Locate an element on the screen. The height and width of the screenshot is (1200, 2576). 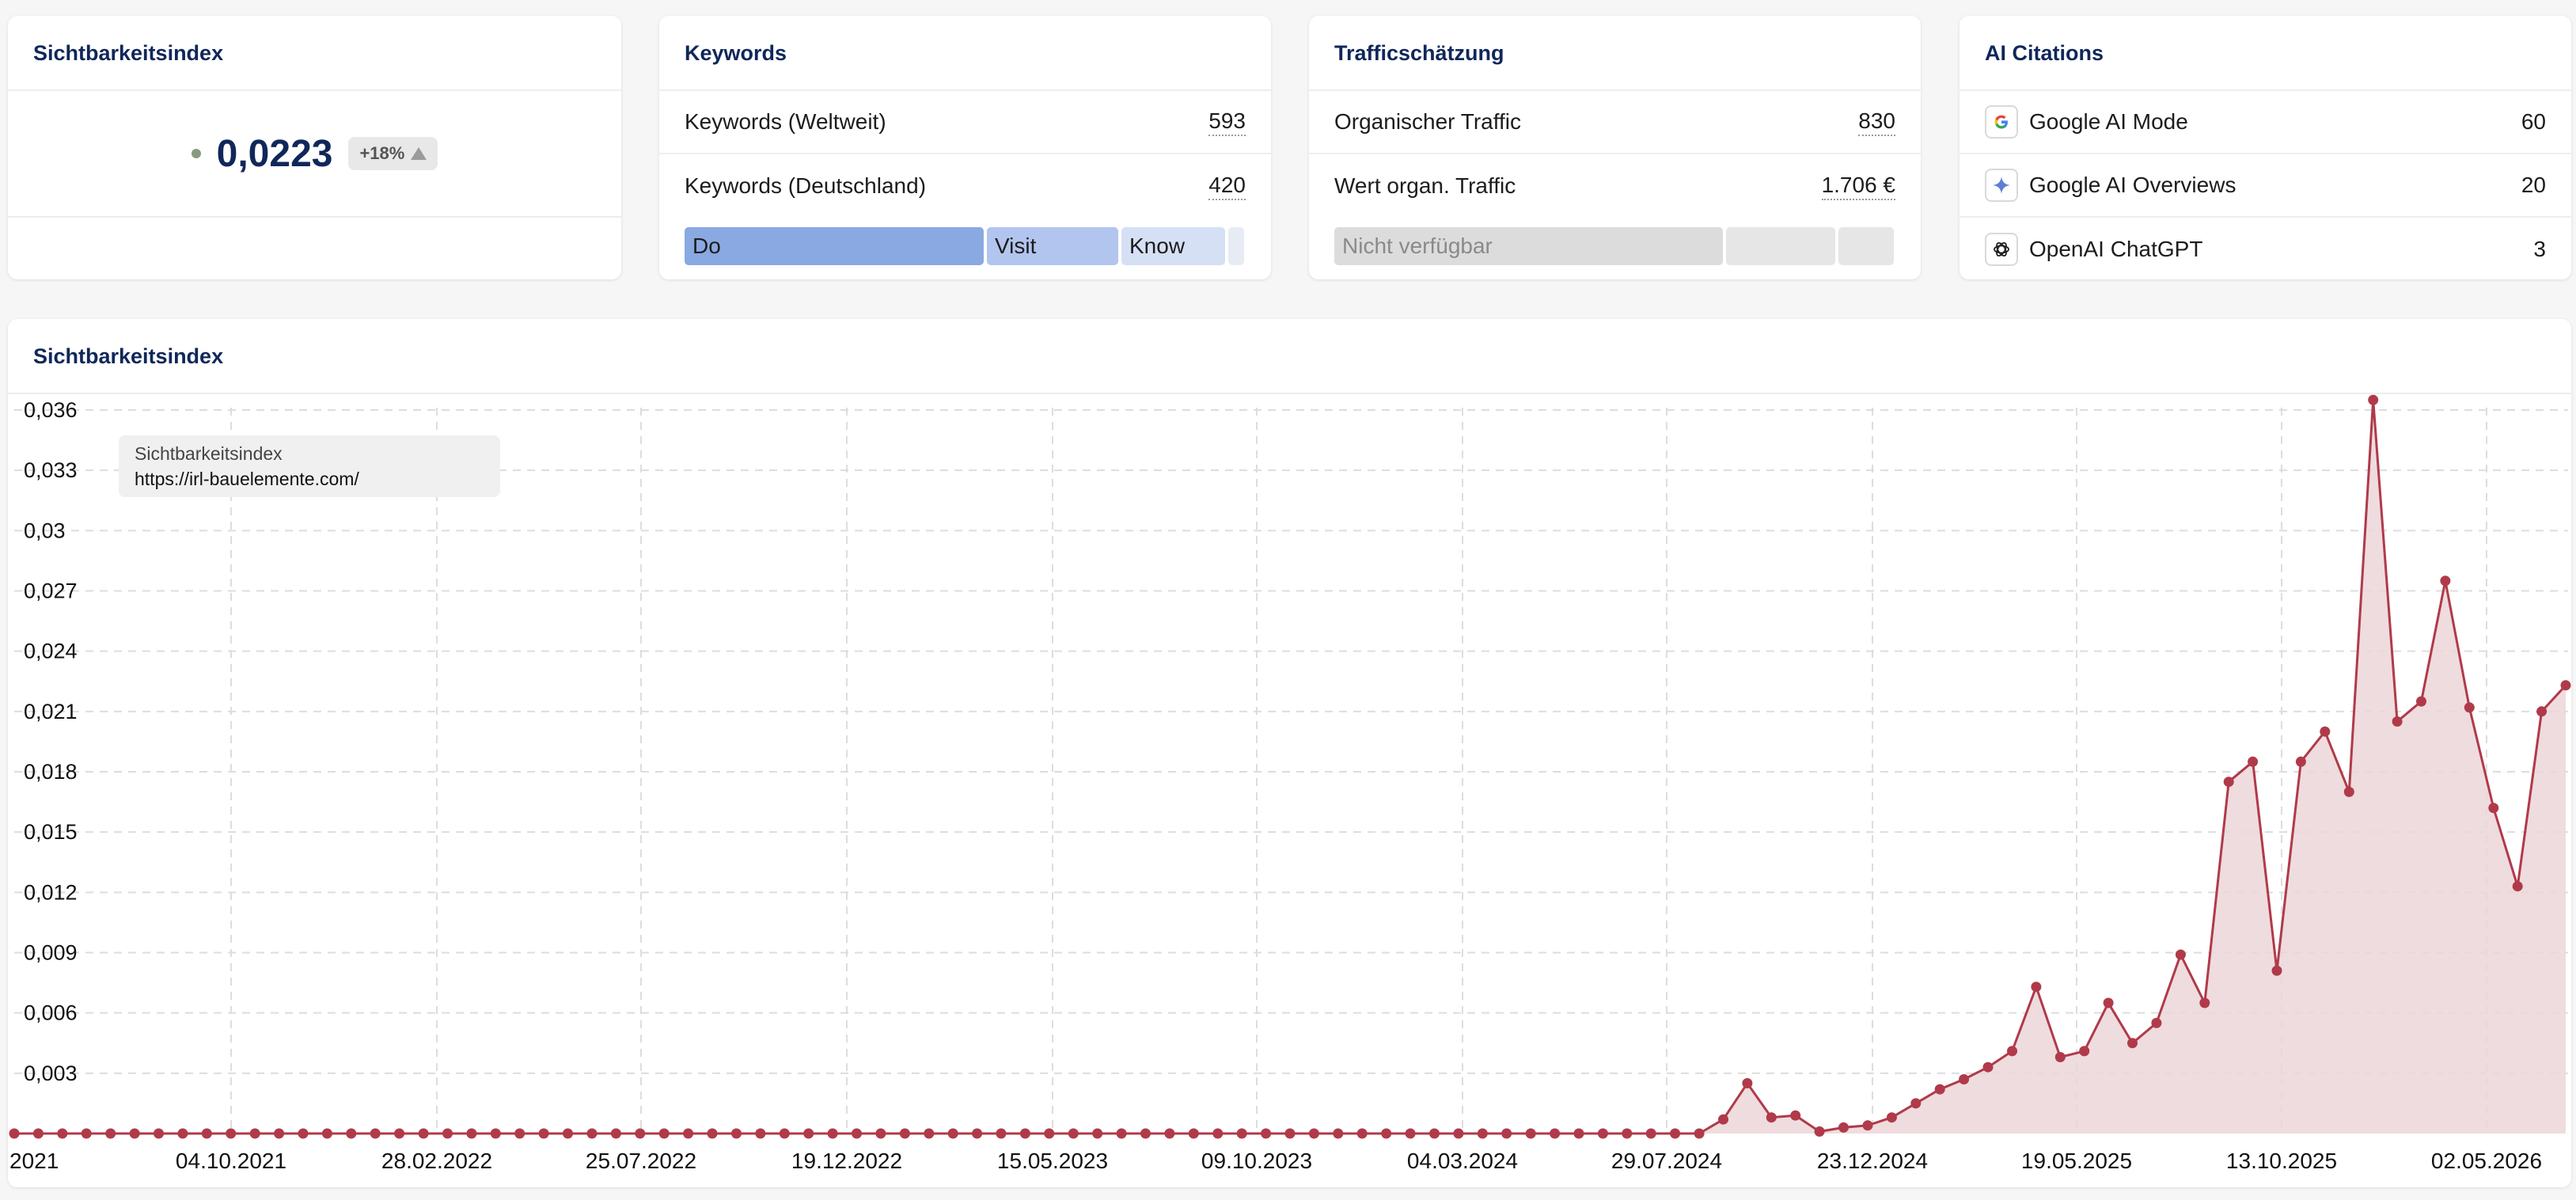
row-label-wrap: Google AI Mode is located at coordinates (2086, 122).